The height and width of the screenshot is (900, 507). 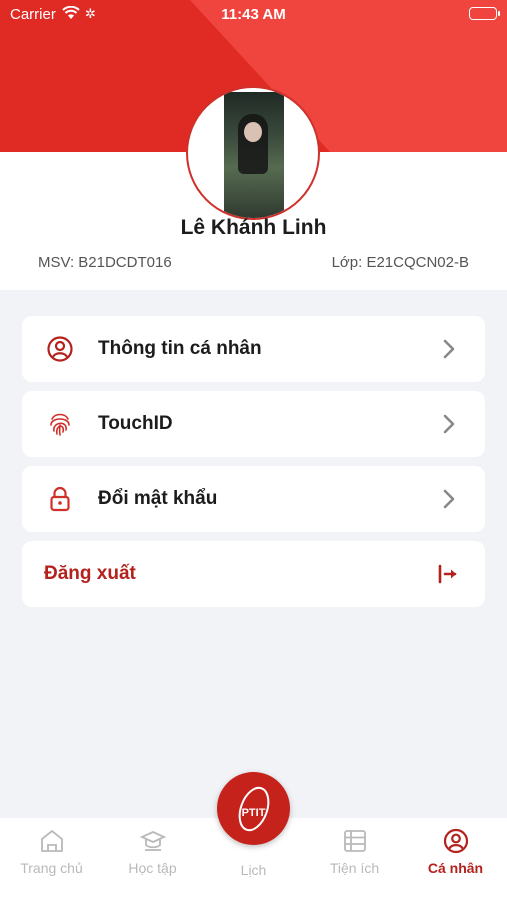 What do you see at coordinates (158, 498) in the screenshot?
I see `menu-item-label: Đổi mật khẩu` at bounding box center [158, 498].